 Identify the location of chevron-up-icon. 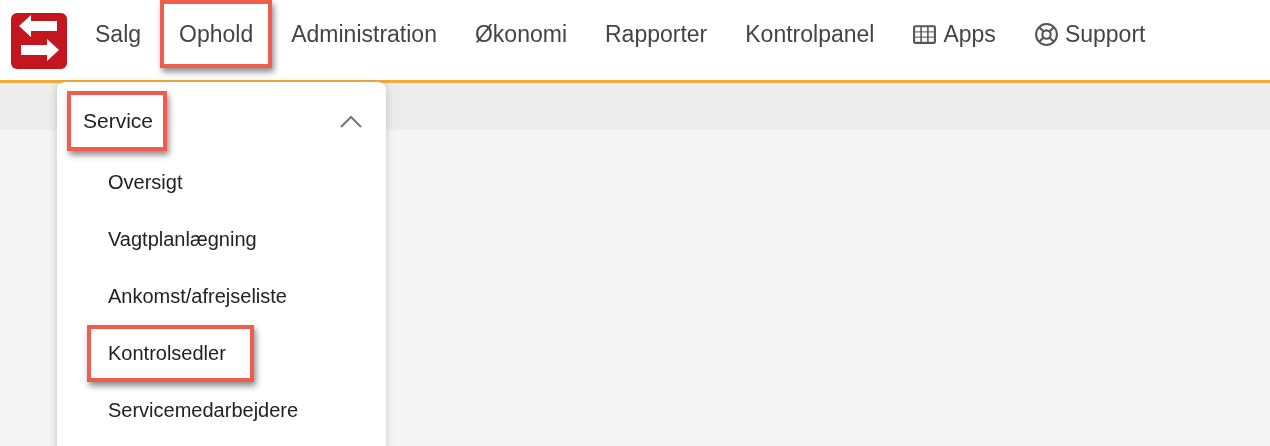
(351, 121).